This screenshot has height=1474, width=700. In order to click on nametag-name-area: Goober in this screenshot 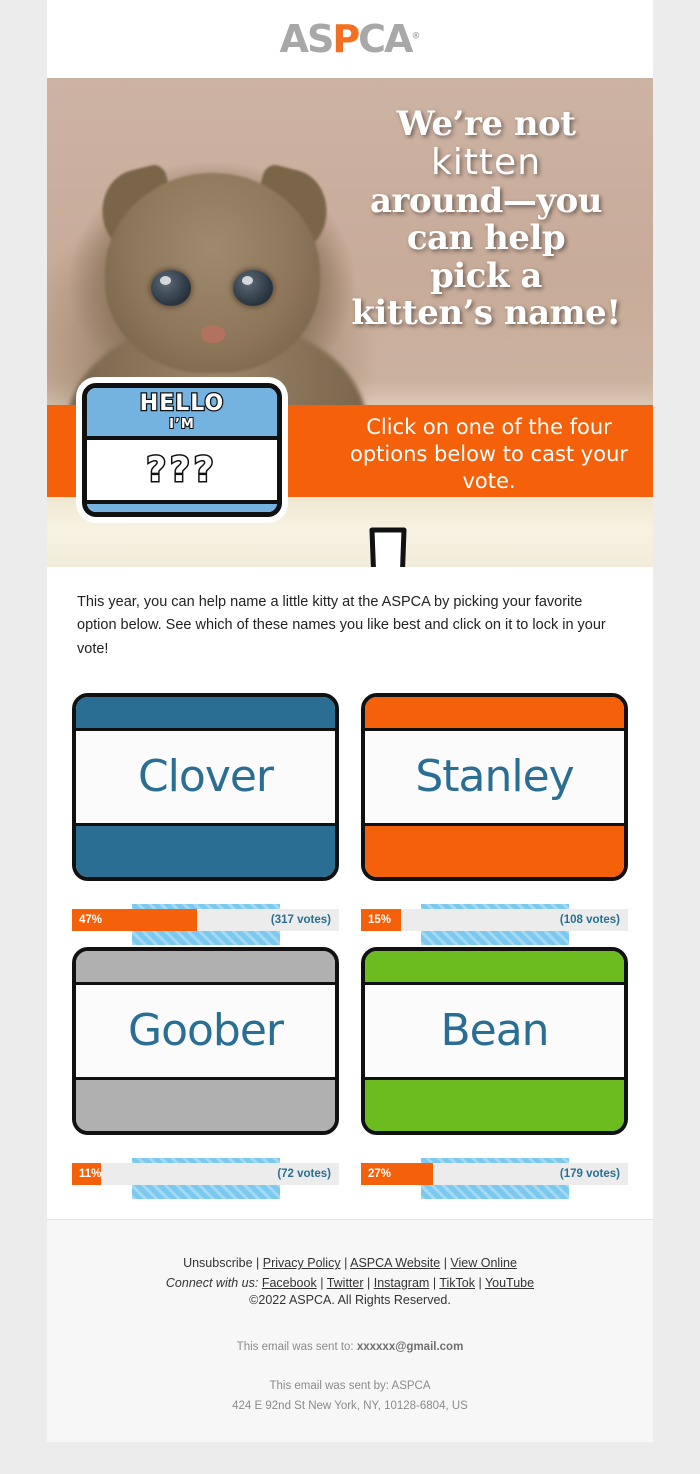, I will do `click(205, 1031)`.